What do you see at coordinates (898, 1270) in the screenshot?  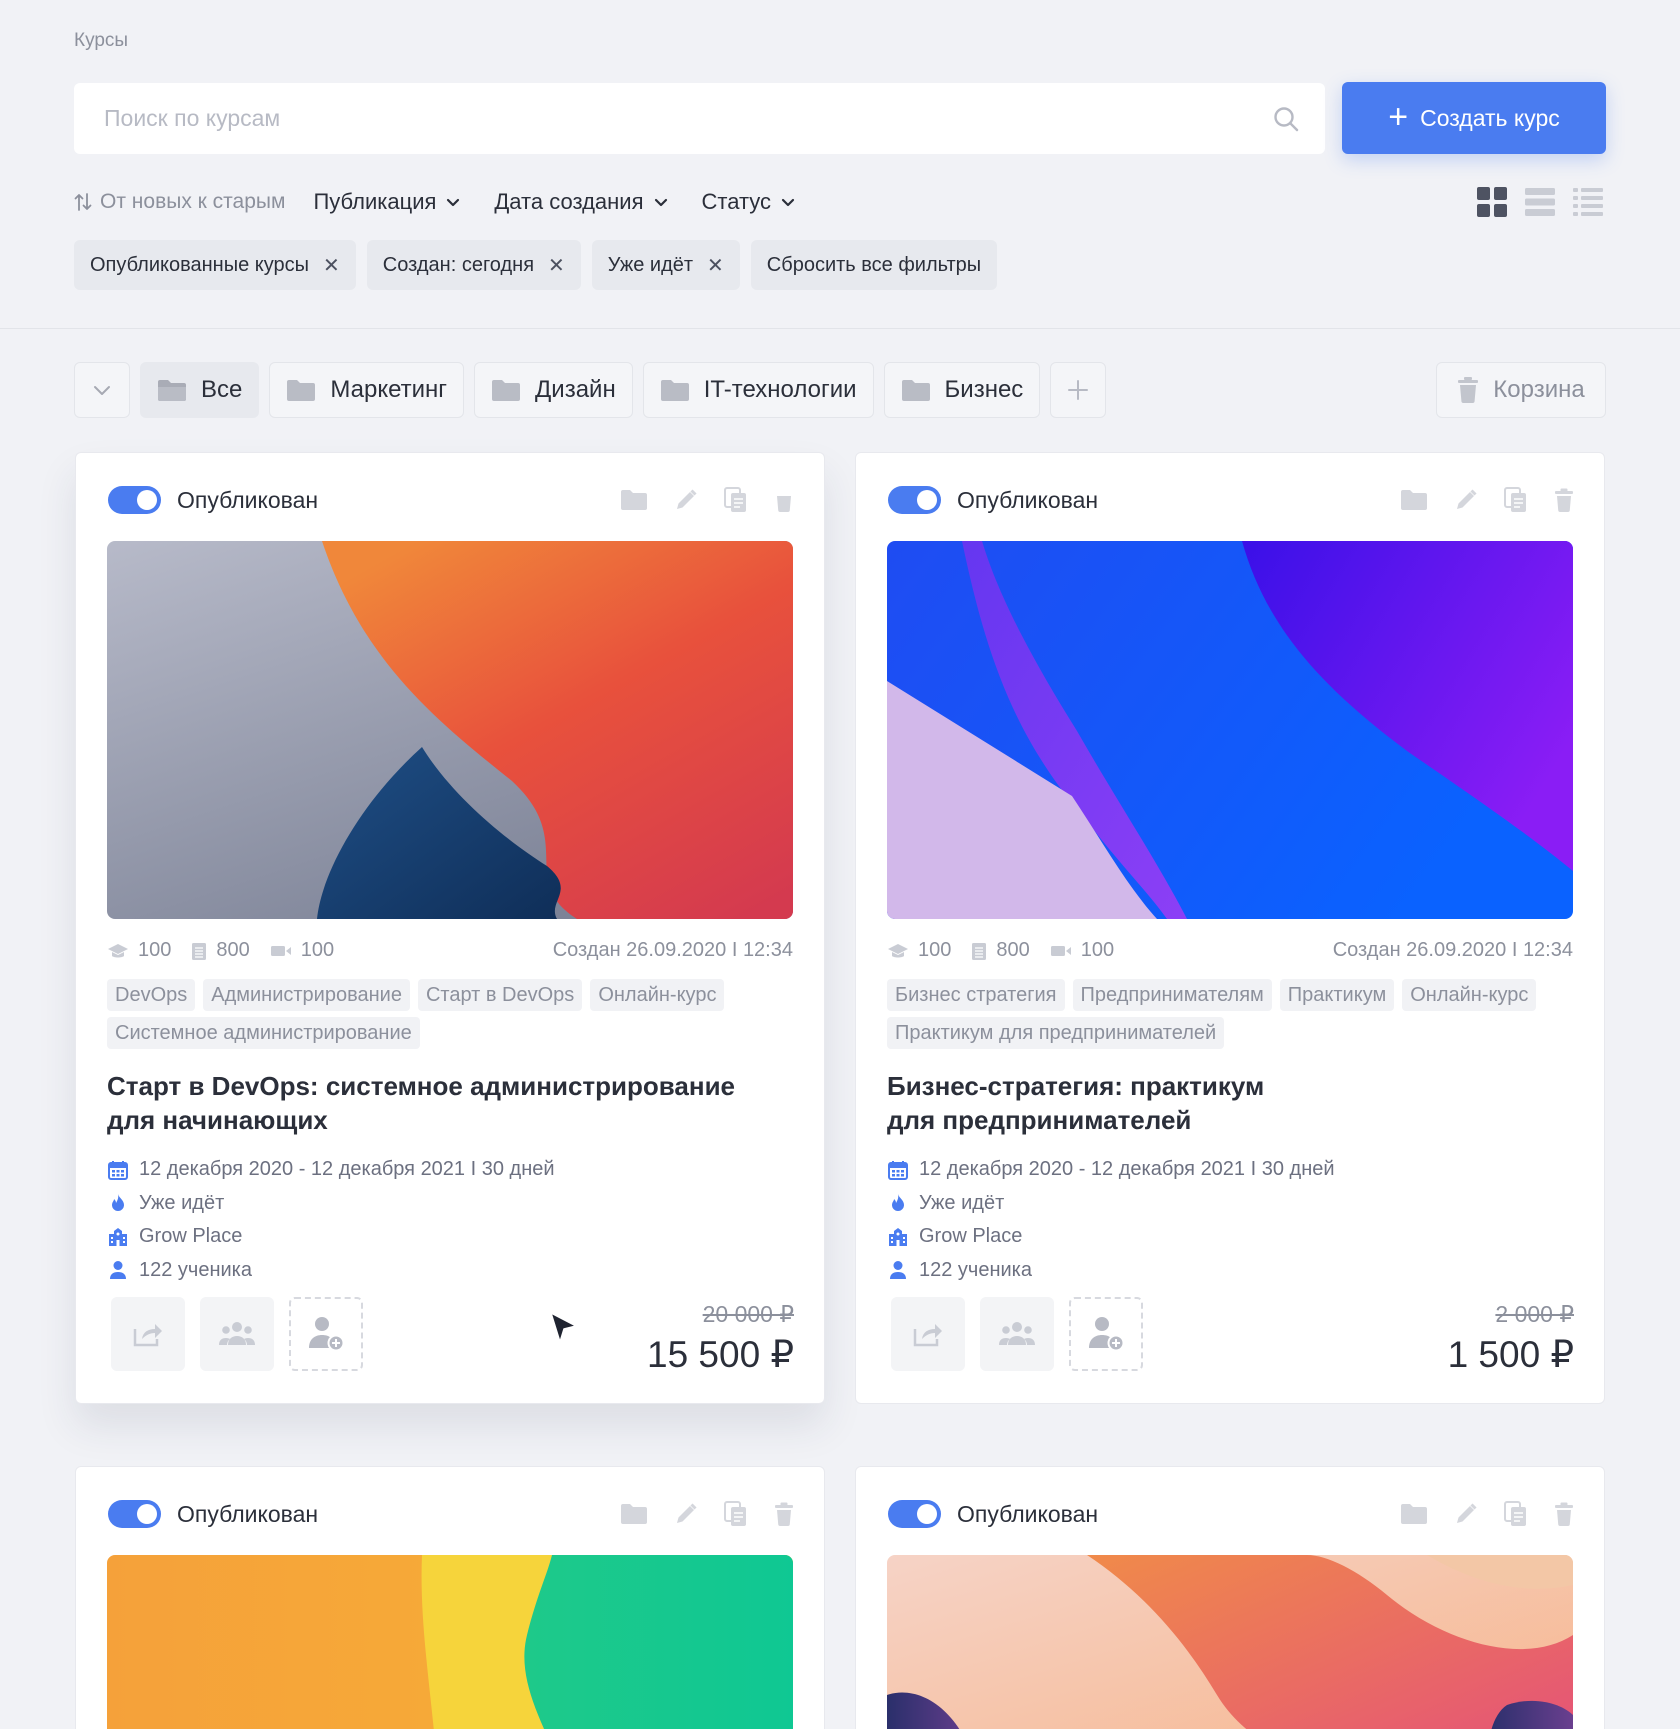 I see `user-icon` at bounding box center [898, 1270].